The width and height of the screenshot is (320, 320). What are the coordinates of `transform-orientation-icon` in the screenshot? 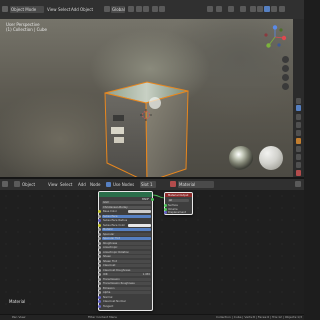 It's located at (107, 9).